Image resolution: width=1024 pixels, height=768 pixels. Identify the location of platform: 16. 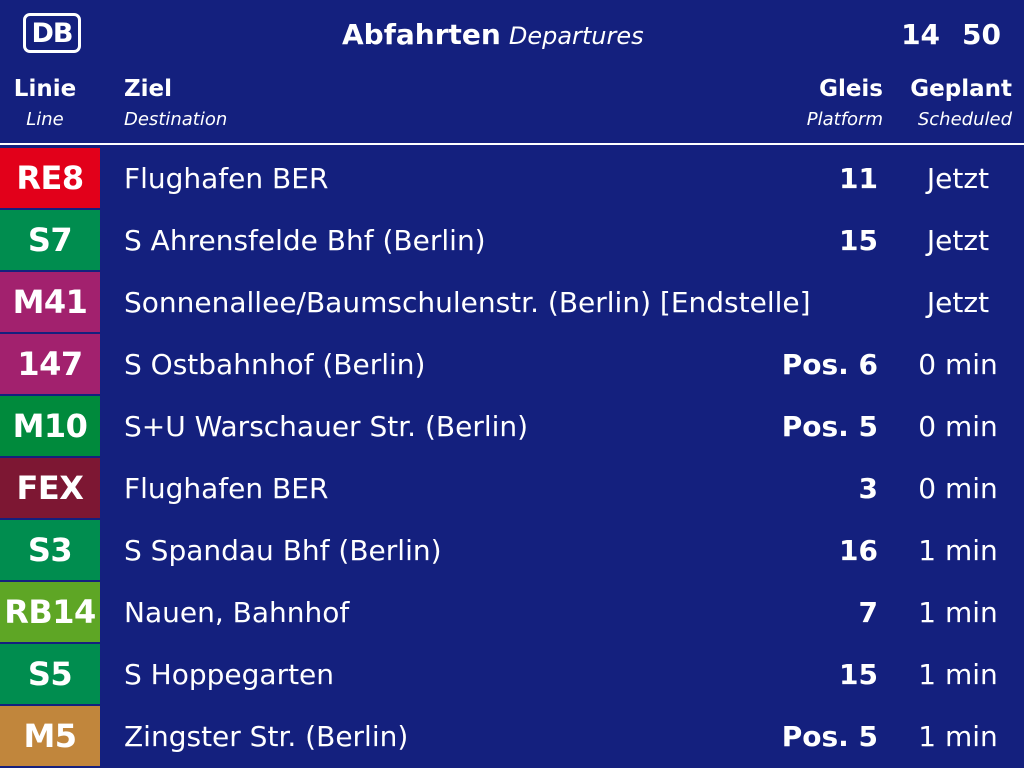
(858, 550).